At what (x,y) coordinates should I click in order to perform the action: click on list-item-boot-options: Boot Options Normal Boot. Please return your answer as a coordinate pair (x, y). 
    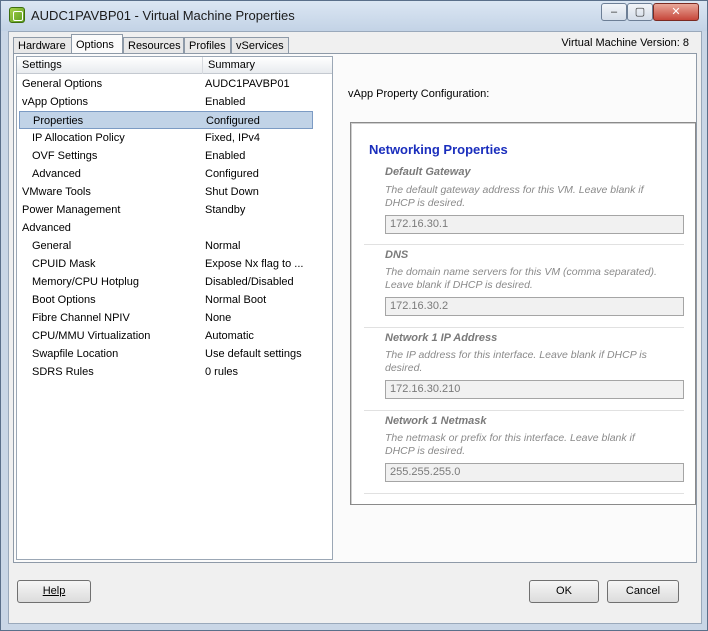
    Looking at the image, I should click on (174, 300).